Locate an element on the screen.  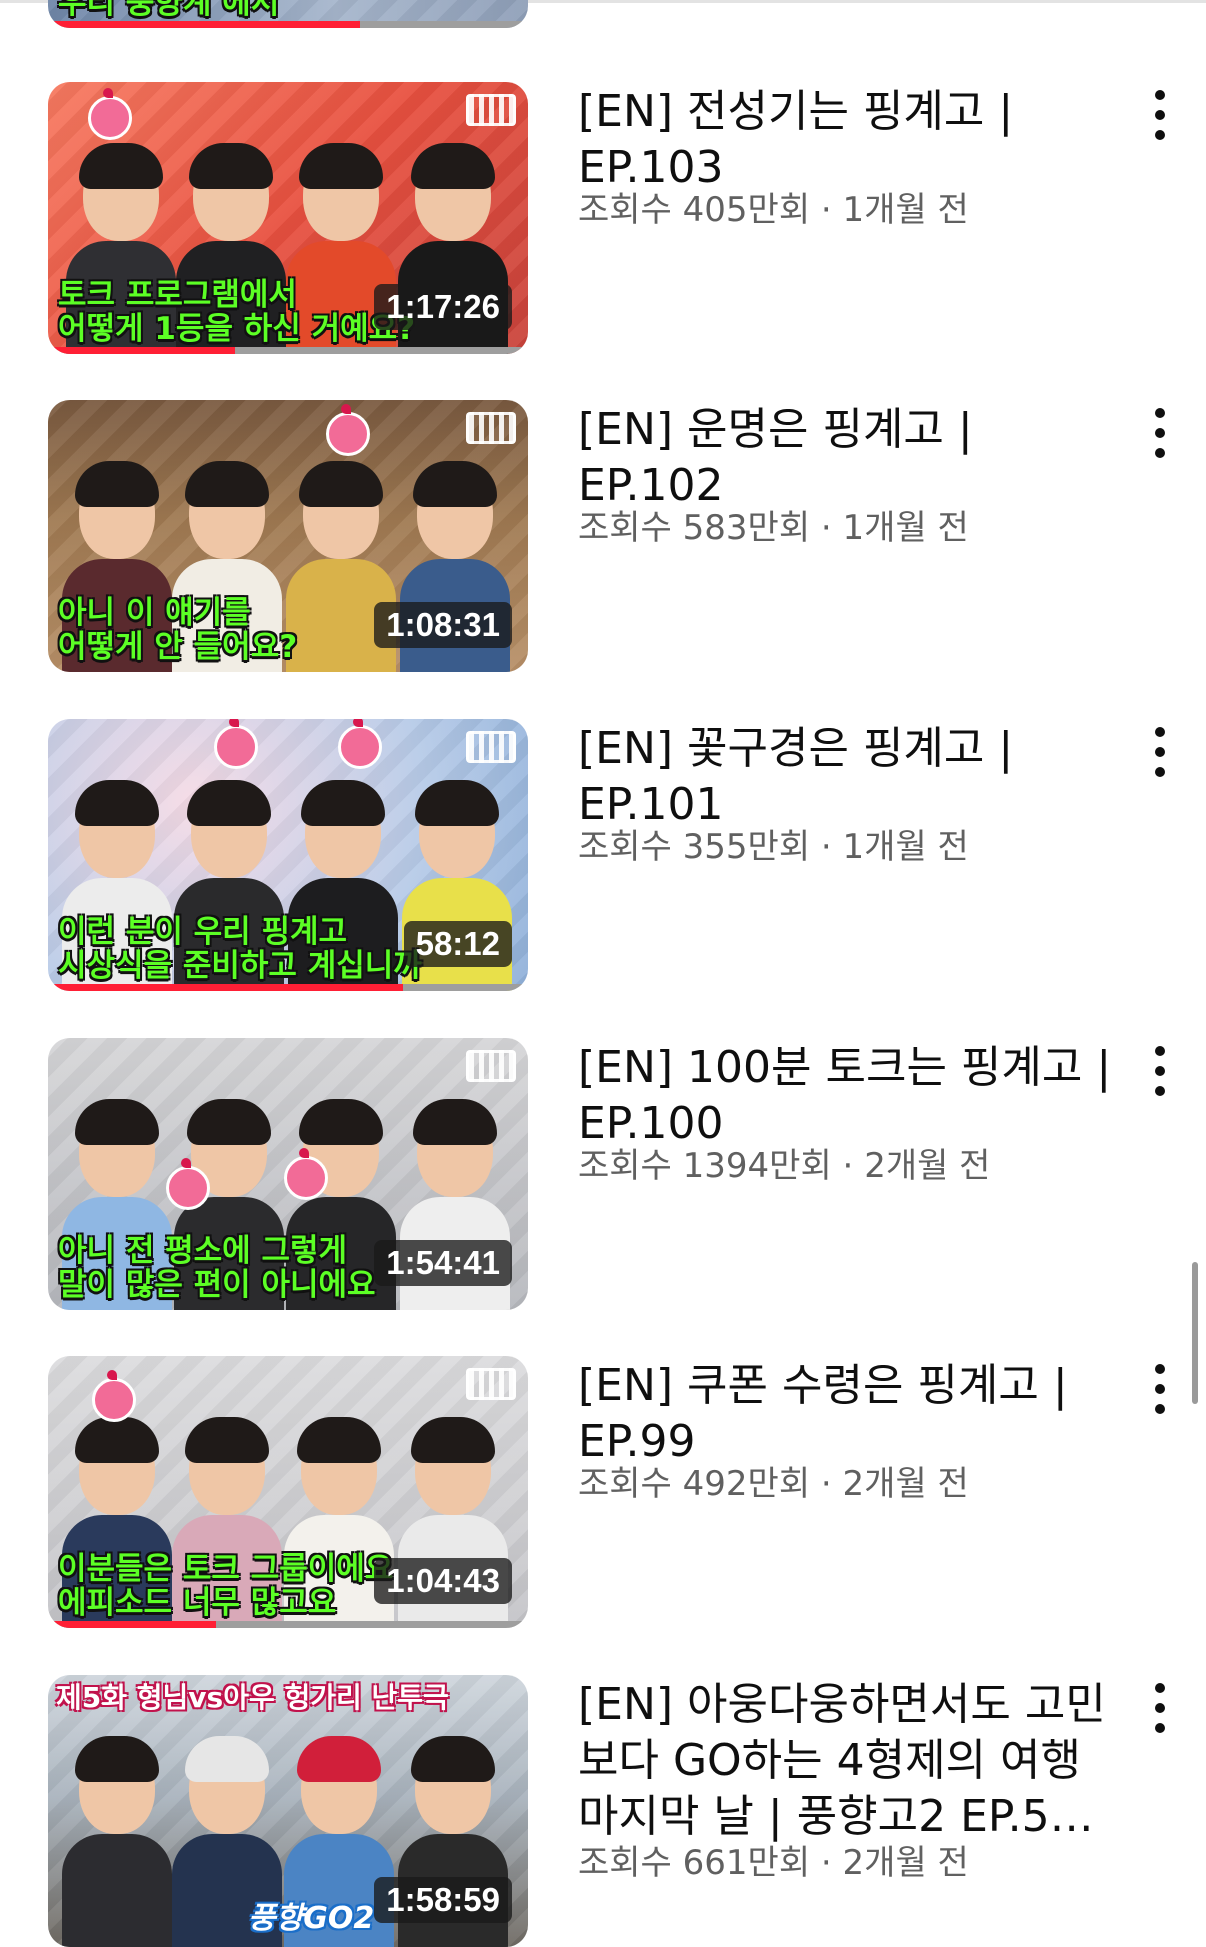
video-title: [EN] 꽃구경은 핑계고 | EP.101 is located at coordinates (848, 777).